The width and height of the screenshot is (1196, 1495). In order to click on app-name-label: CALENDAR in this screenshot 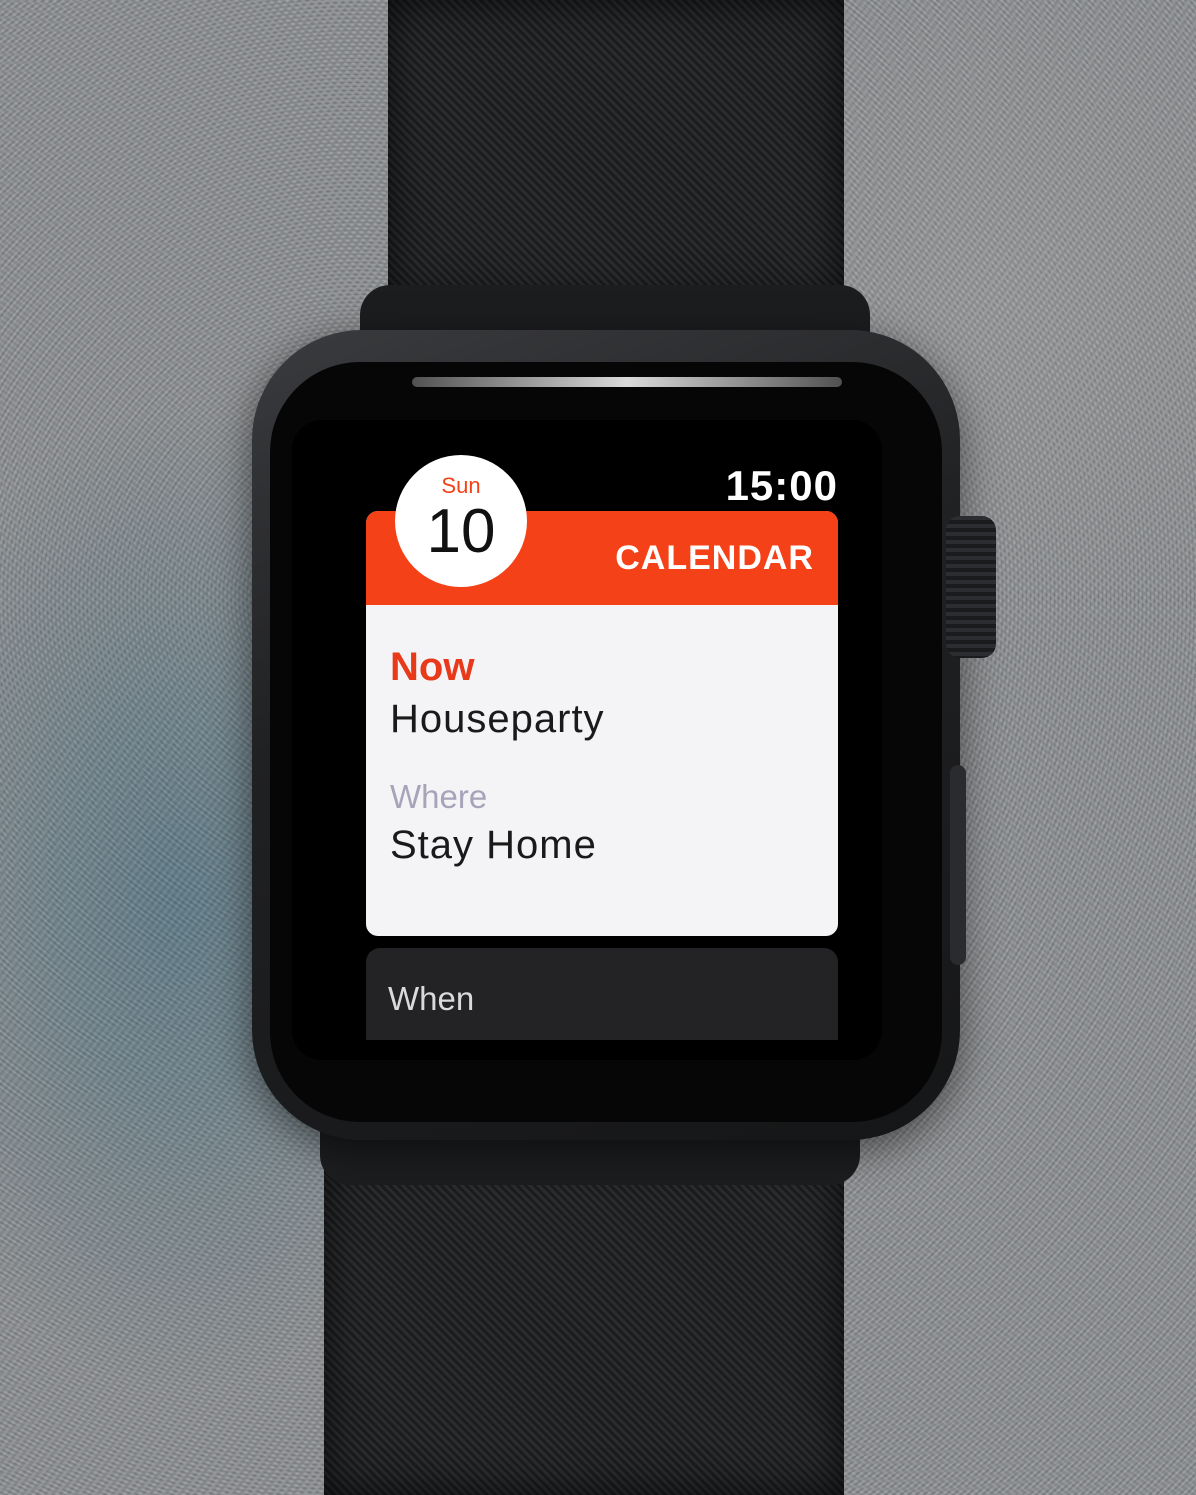, I will do `click(714, 558)`.